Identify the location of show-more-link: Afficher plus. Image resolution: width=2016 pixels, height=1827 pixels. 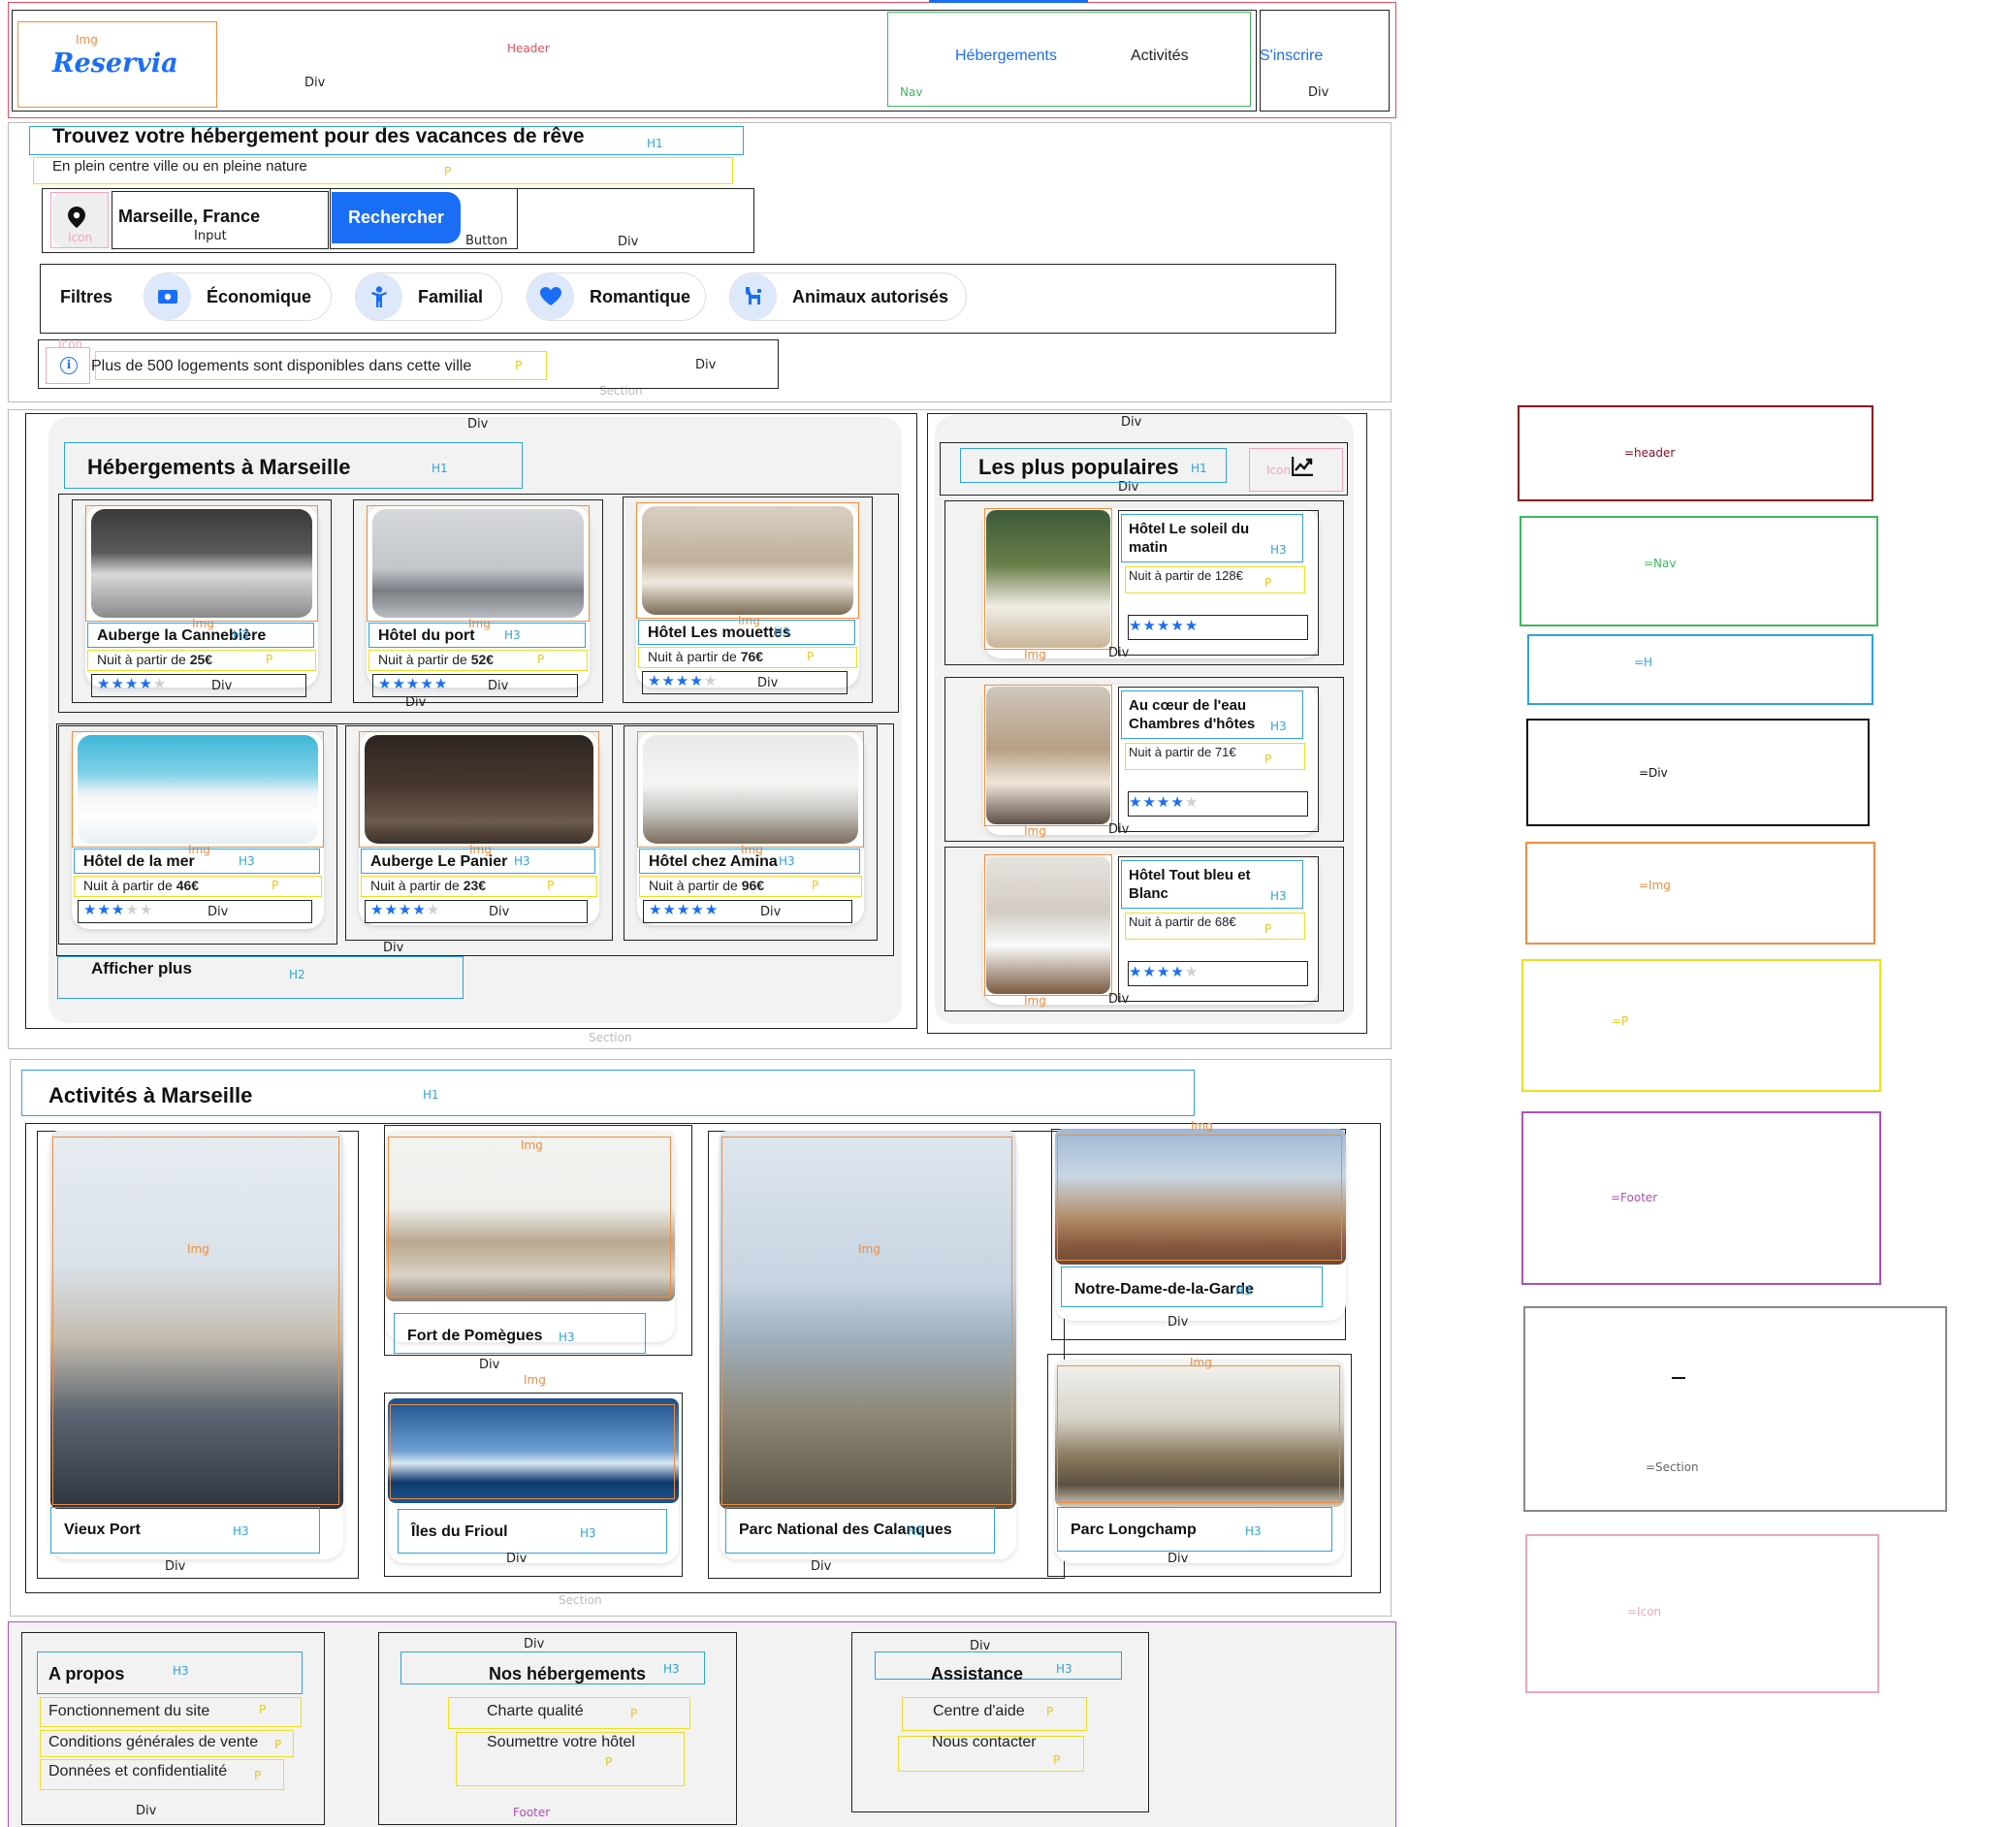
(141, 969).